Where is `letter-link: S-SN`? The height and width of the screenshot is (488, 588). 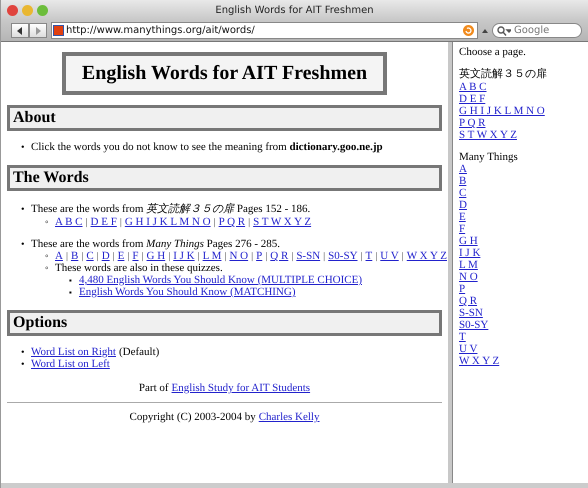
letter-link: S-SN is located at coordinates (308, 256).